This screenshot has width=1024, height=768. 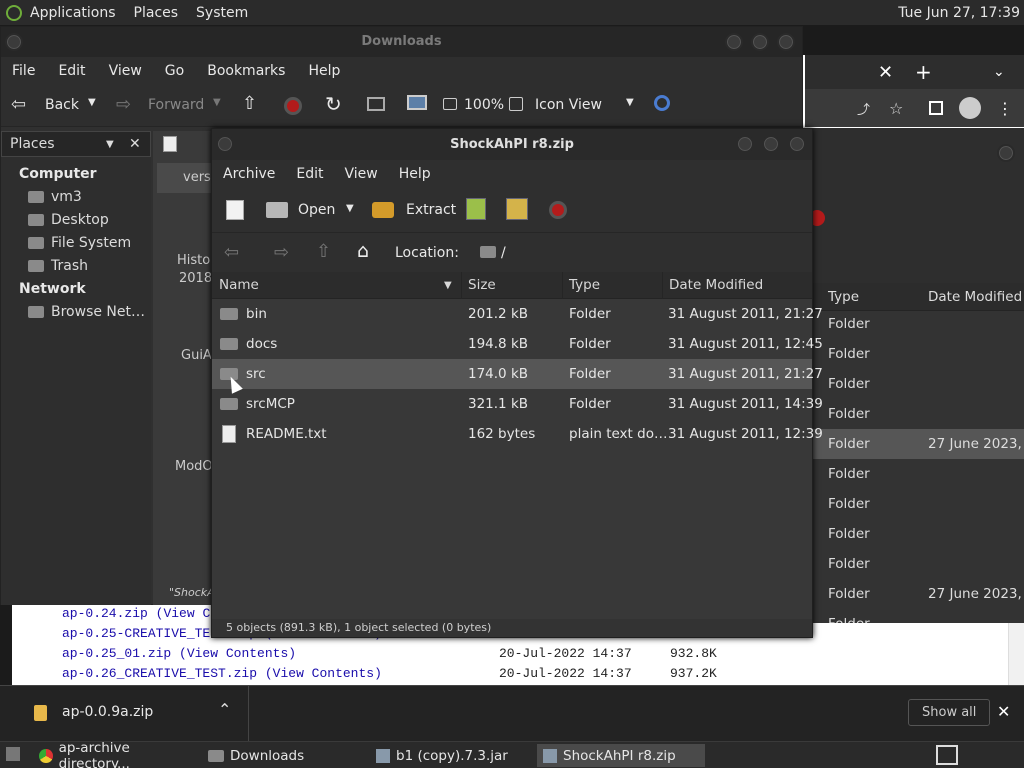 I want to click on reload-icon: ↻, so click(x=333, y=104).